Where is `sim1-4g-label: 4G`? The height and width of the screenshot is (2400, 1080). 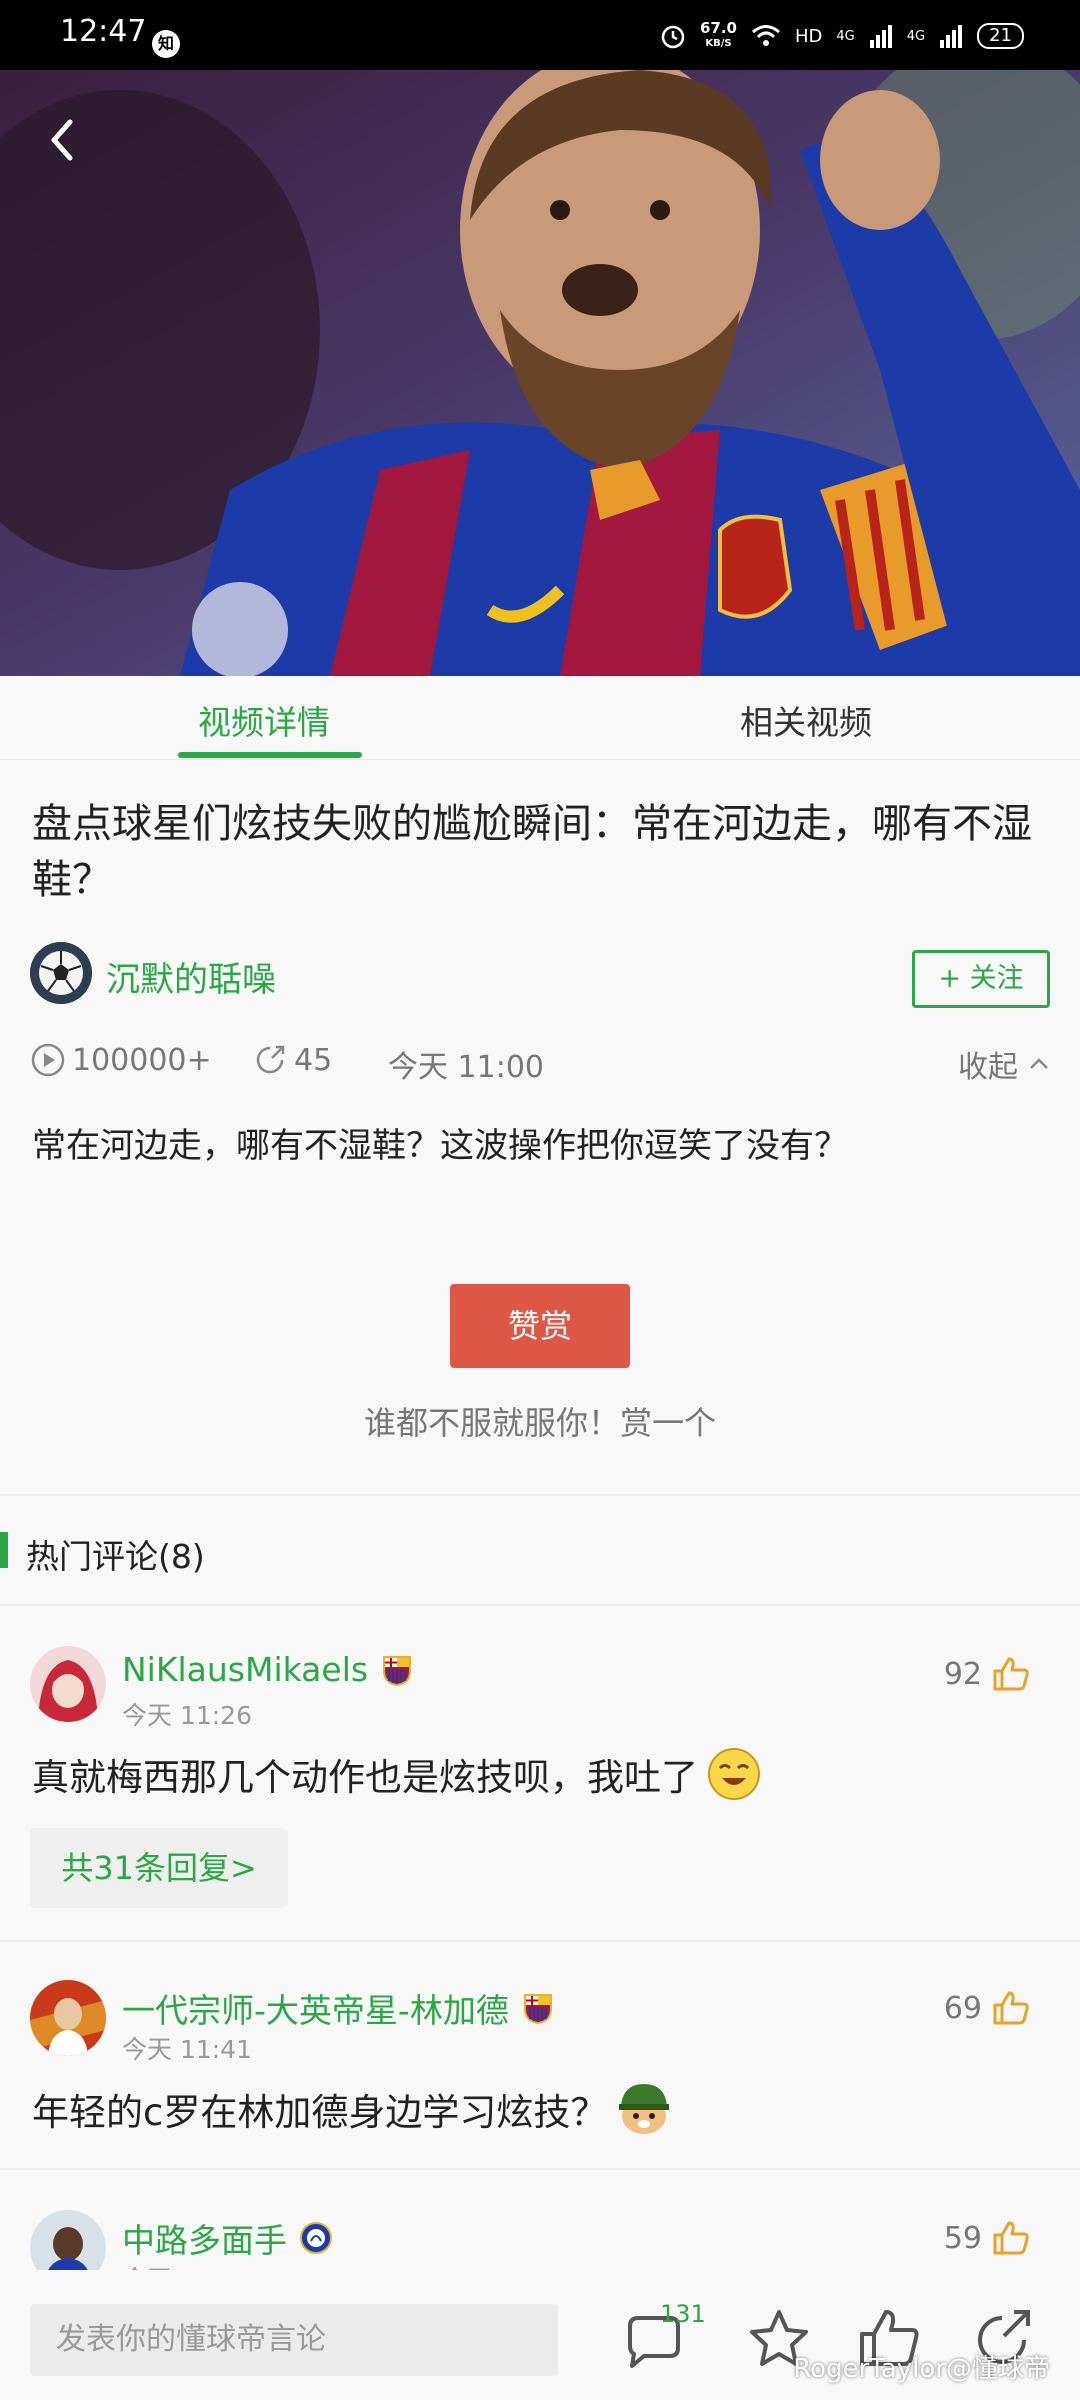 sim1-4g-label: 4G is located at coordinates (845, 36).